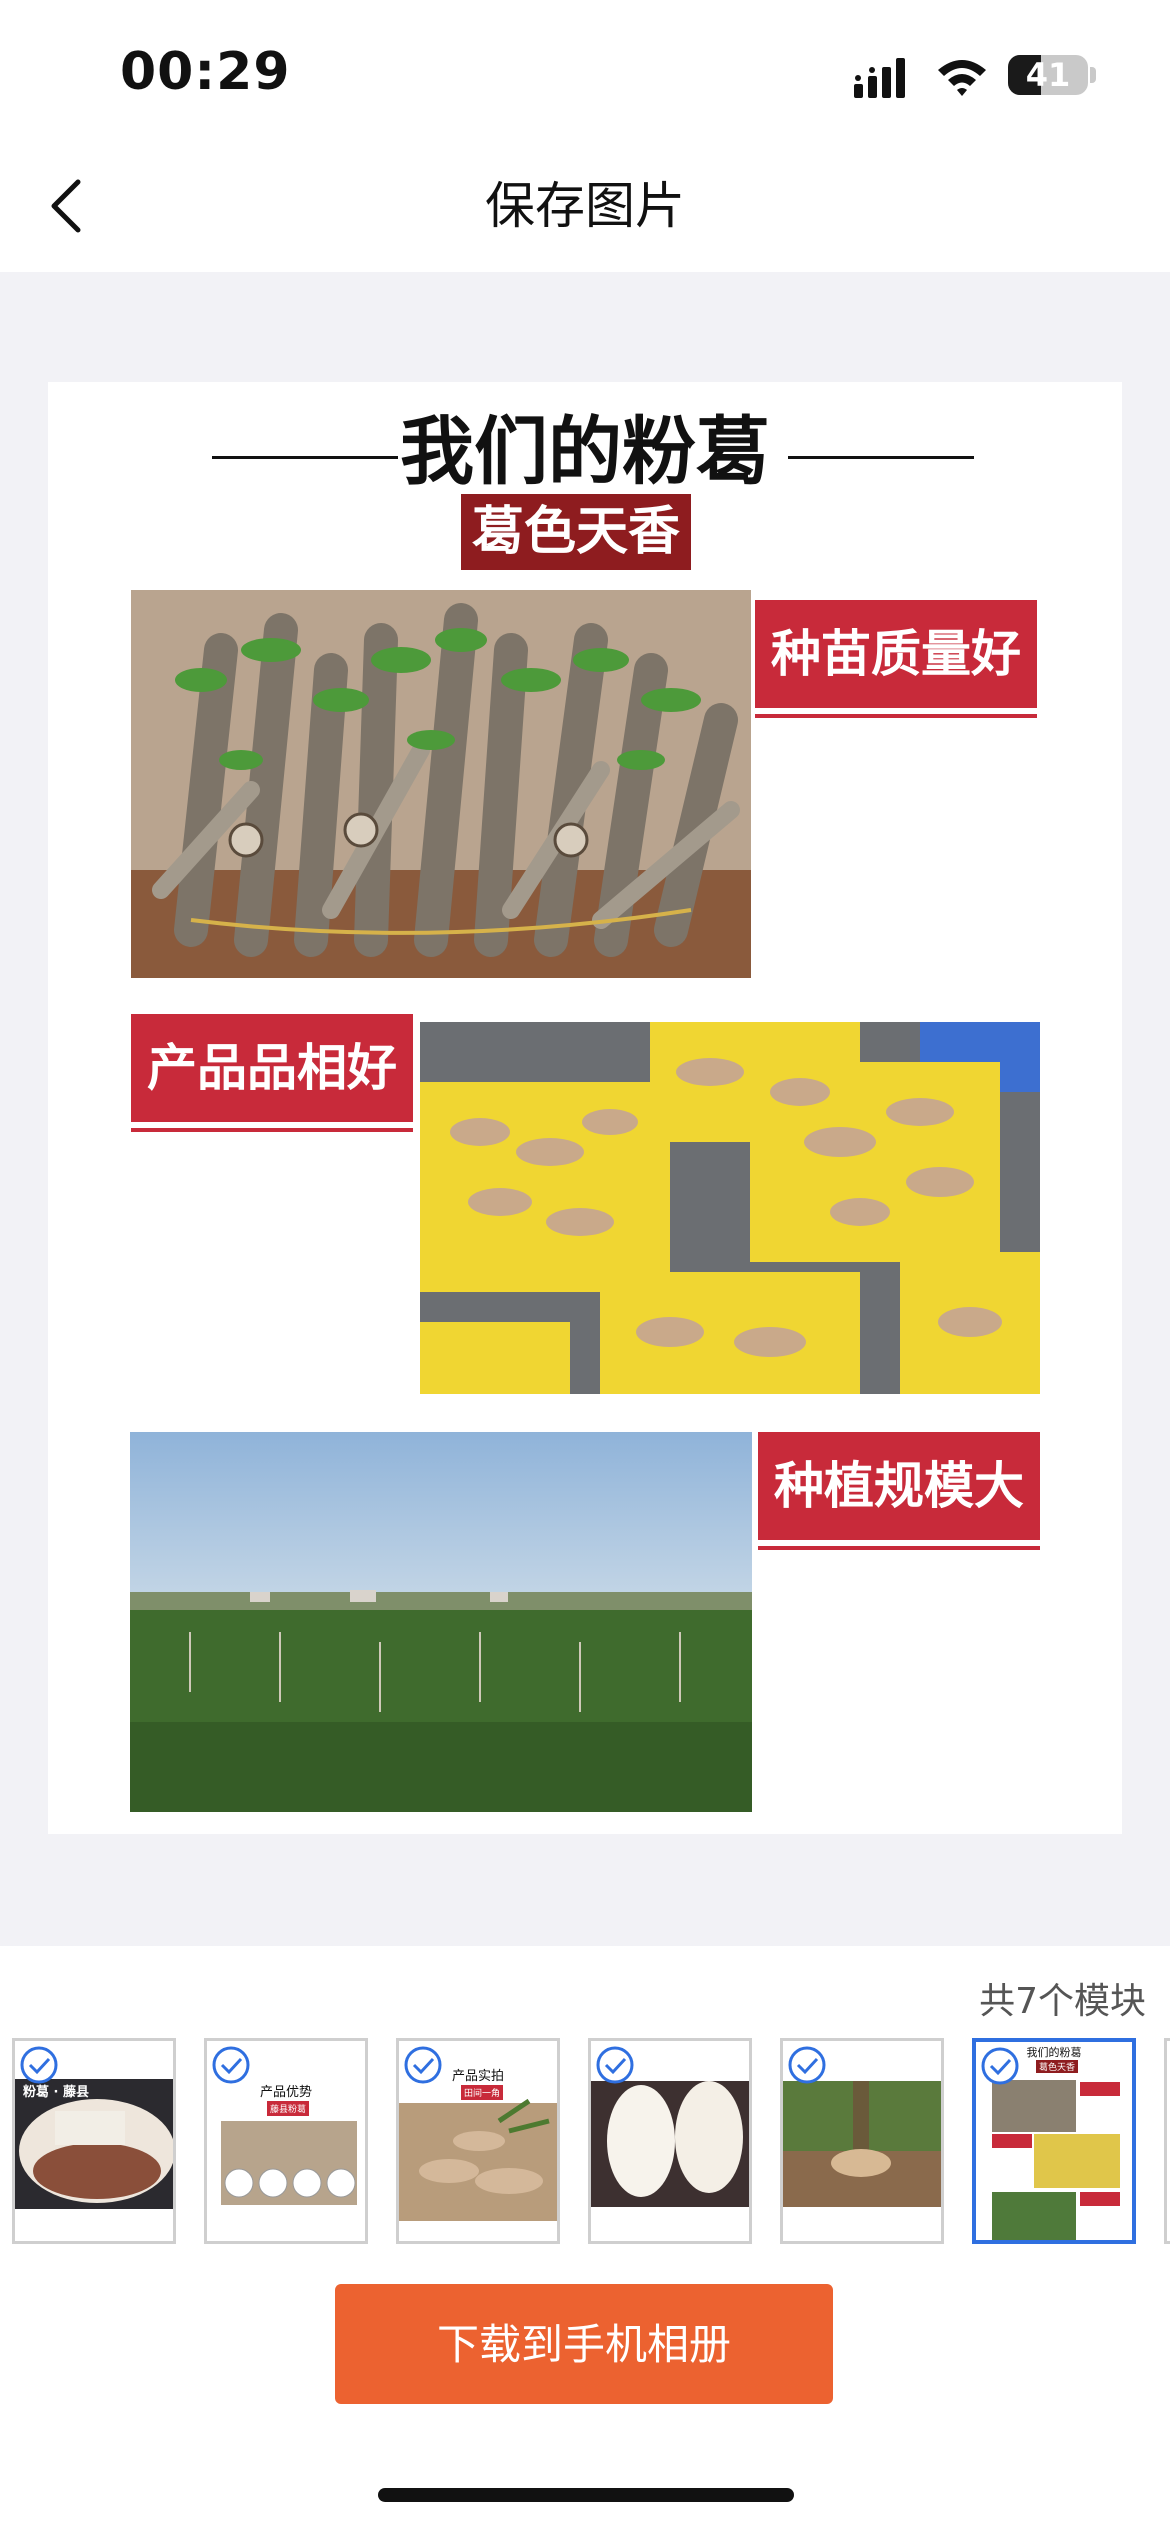 The image size is (1170, 2532). Describe the element at coordinates (585, 2143) in the screenshot. I see `module-thumbnail-strip: 粉葛 · 藤县 产品优势 藤县粉葛 产品实拍 田间一角 我们的粉葛 葛色天香` at that location.